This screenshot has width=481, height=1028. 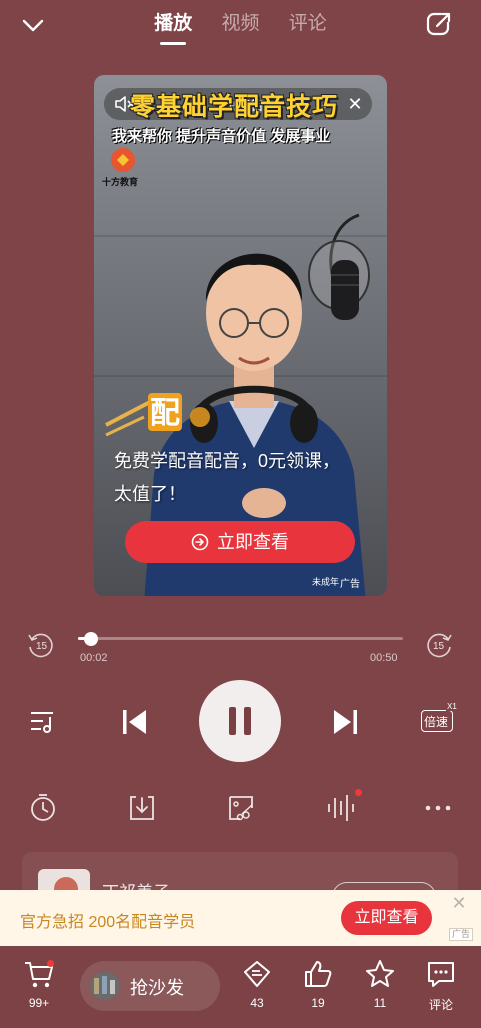 What do you see at coordinates (318, 1003) in the screenshot?
I see `like-count: 19` at bounding box center [318, 1003].